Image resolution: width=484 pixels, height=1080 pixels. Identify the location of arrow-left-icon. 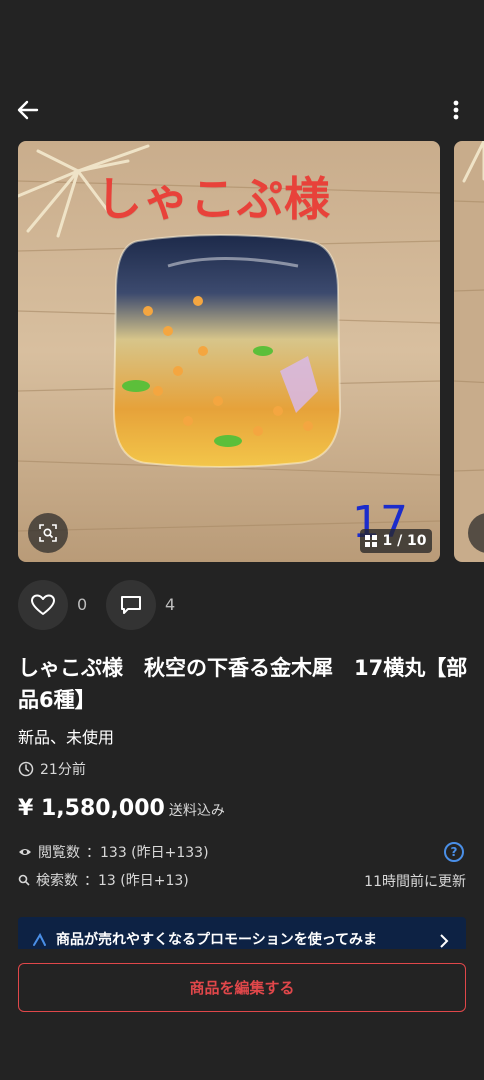
(28, 110).